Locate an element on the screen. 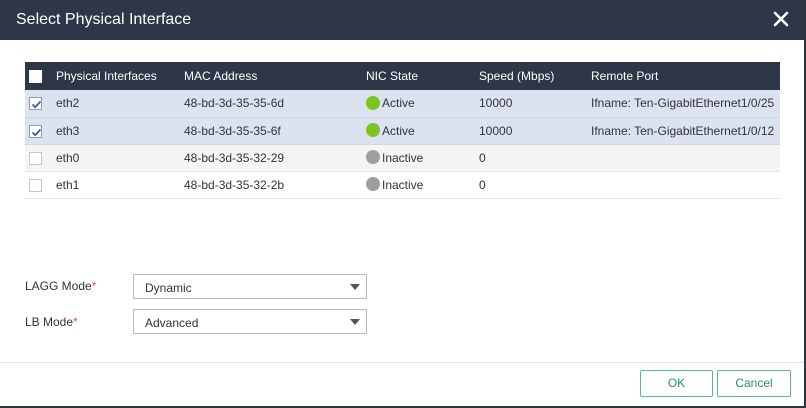  table-row: eth0 48-bd-3d-35-32-29 Inactive 0 is located at coordinates (402, 157).